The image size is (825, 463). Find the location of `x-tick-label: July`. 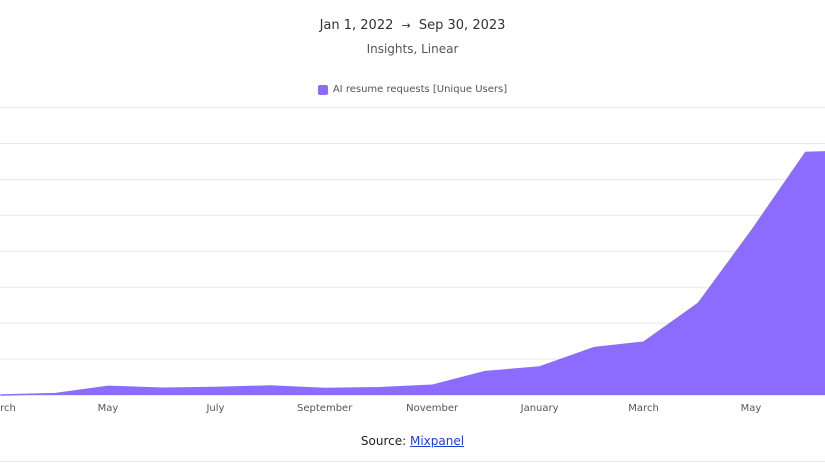

x-tick-label: July is located at coordinates (214, 408).